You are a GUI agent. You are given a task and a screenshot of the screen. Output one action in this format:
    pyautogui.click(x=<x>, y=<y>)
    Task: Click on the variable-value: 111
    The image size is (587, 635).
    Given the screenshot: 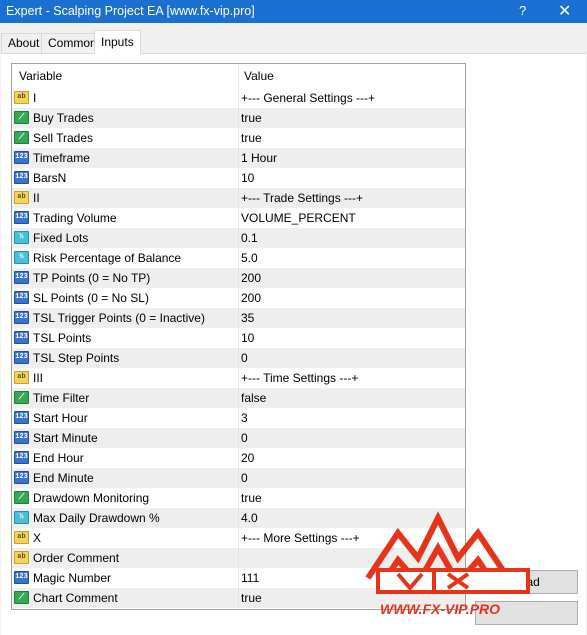 What is the action you would take?
    pyautogui.click(x=250, y=578)
    